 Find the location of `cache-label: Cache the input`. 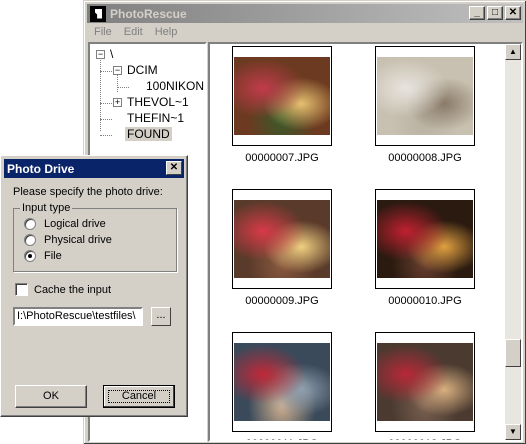

cache-label: Cache the input is located at coordinates (73, 289).